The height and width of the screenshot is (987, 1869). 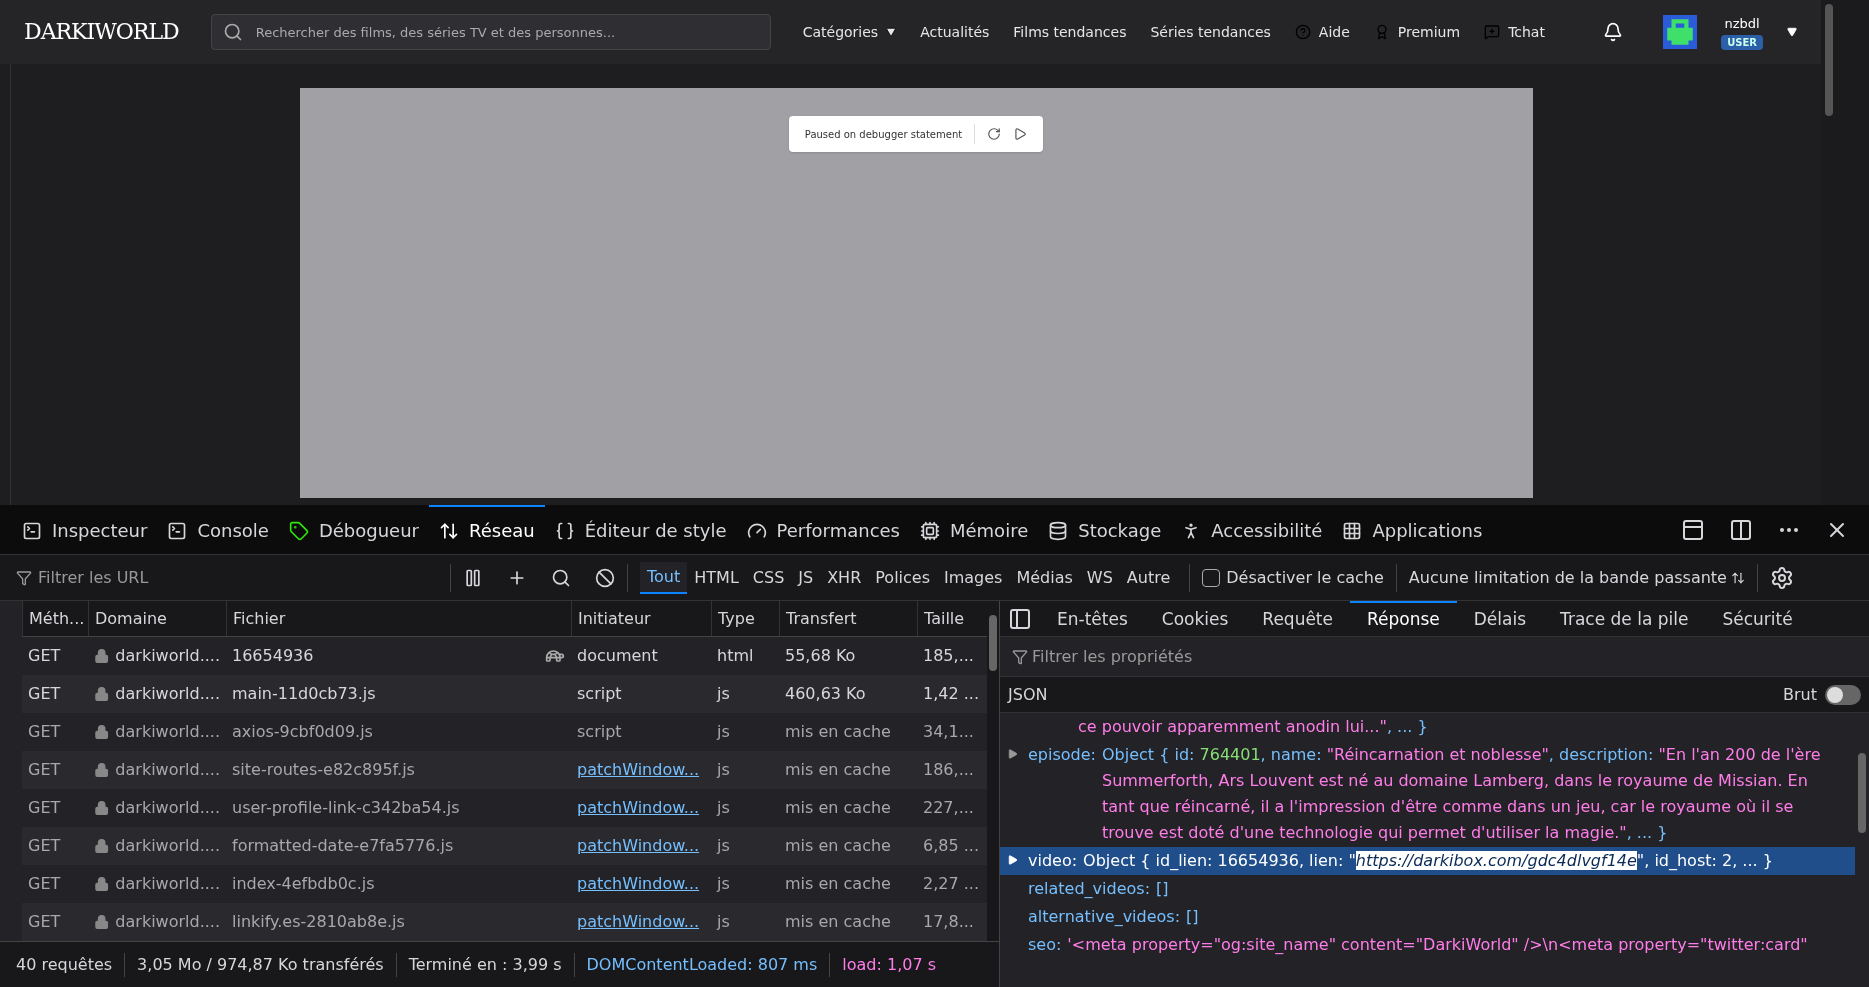 What do you see at coordinates (1297, 618) in the screenshot?
I see `detail-tab: Requête` at bounding box center [1297, 618].